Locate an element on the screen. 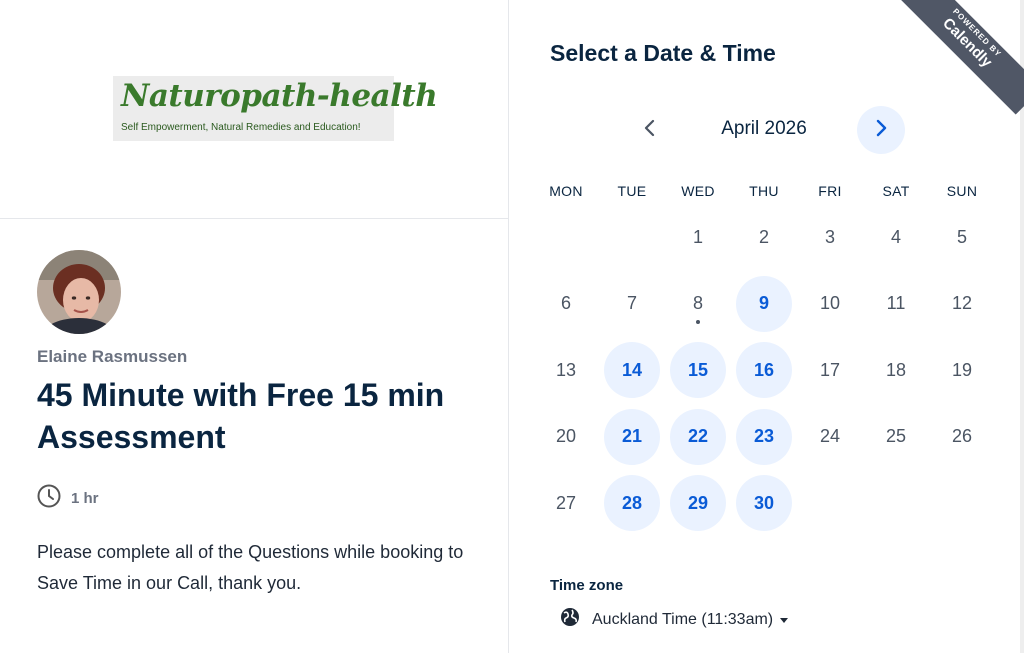  date-button-available: 21 is located at coordinates (632, 436).